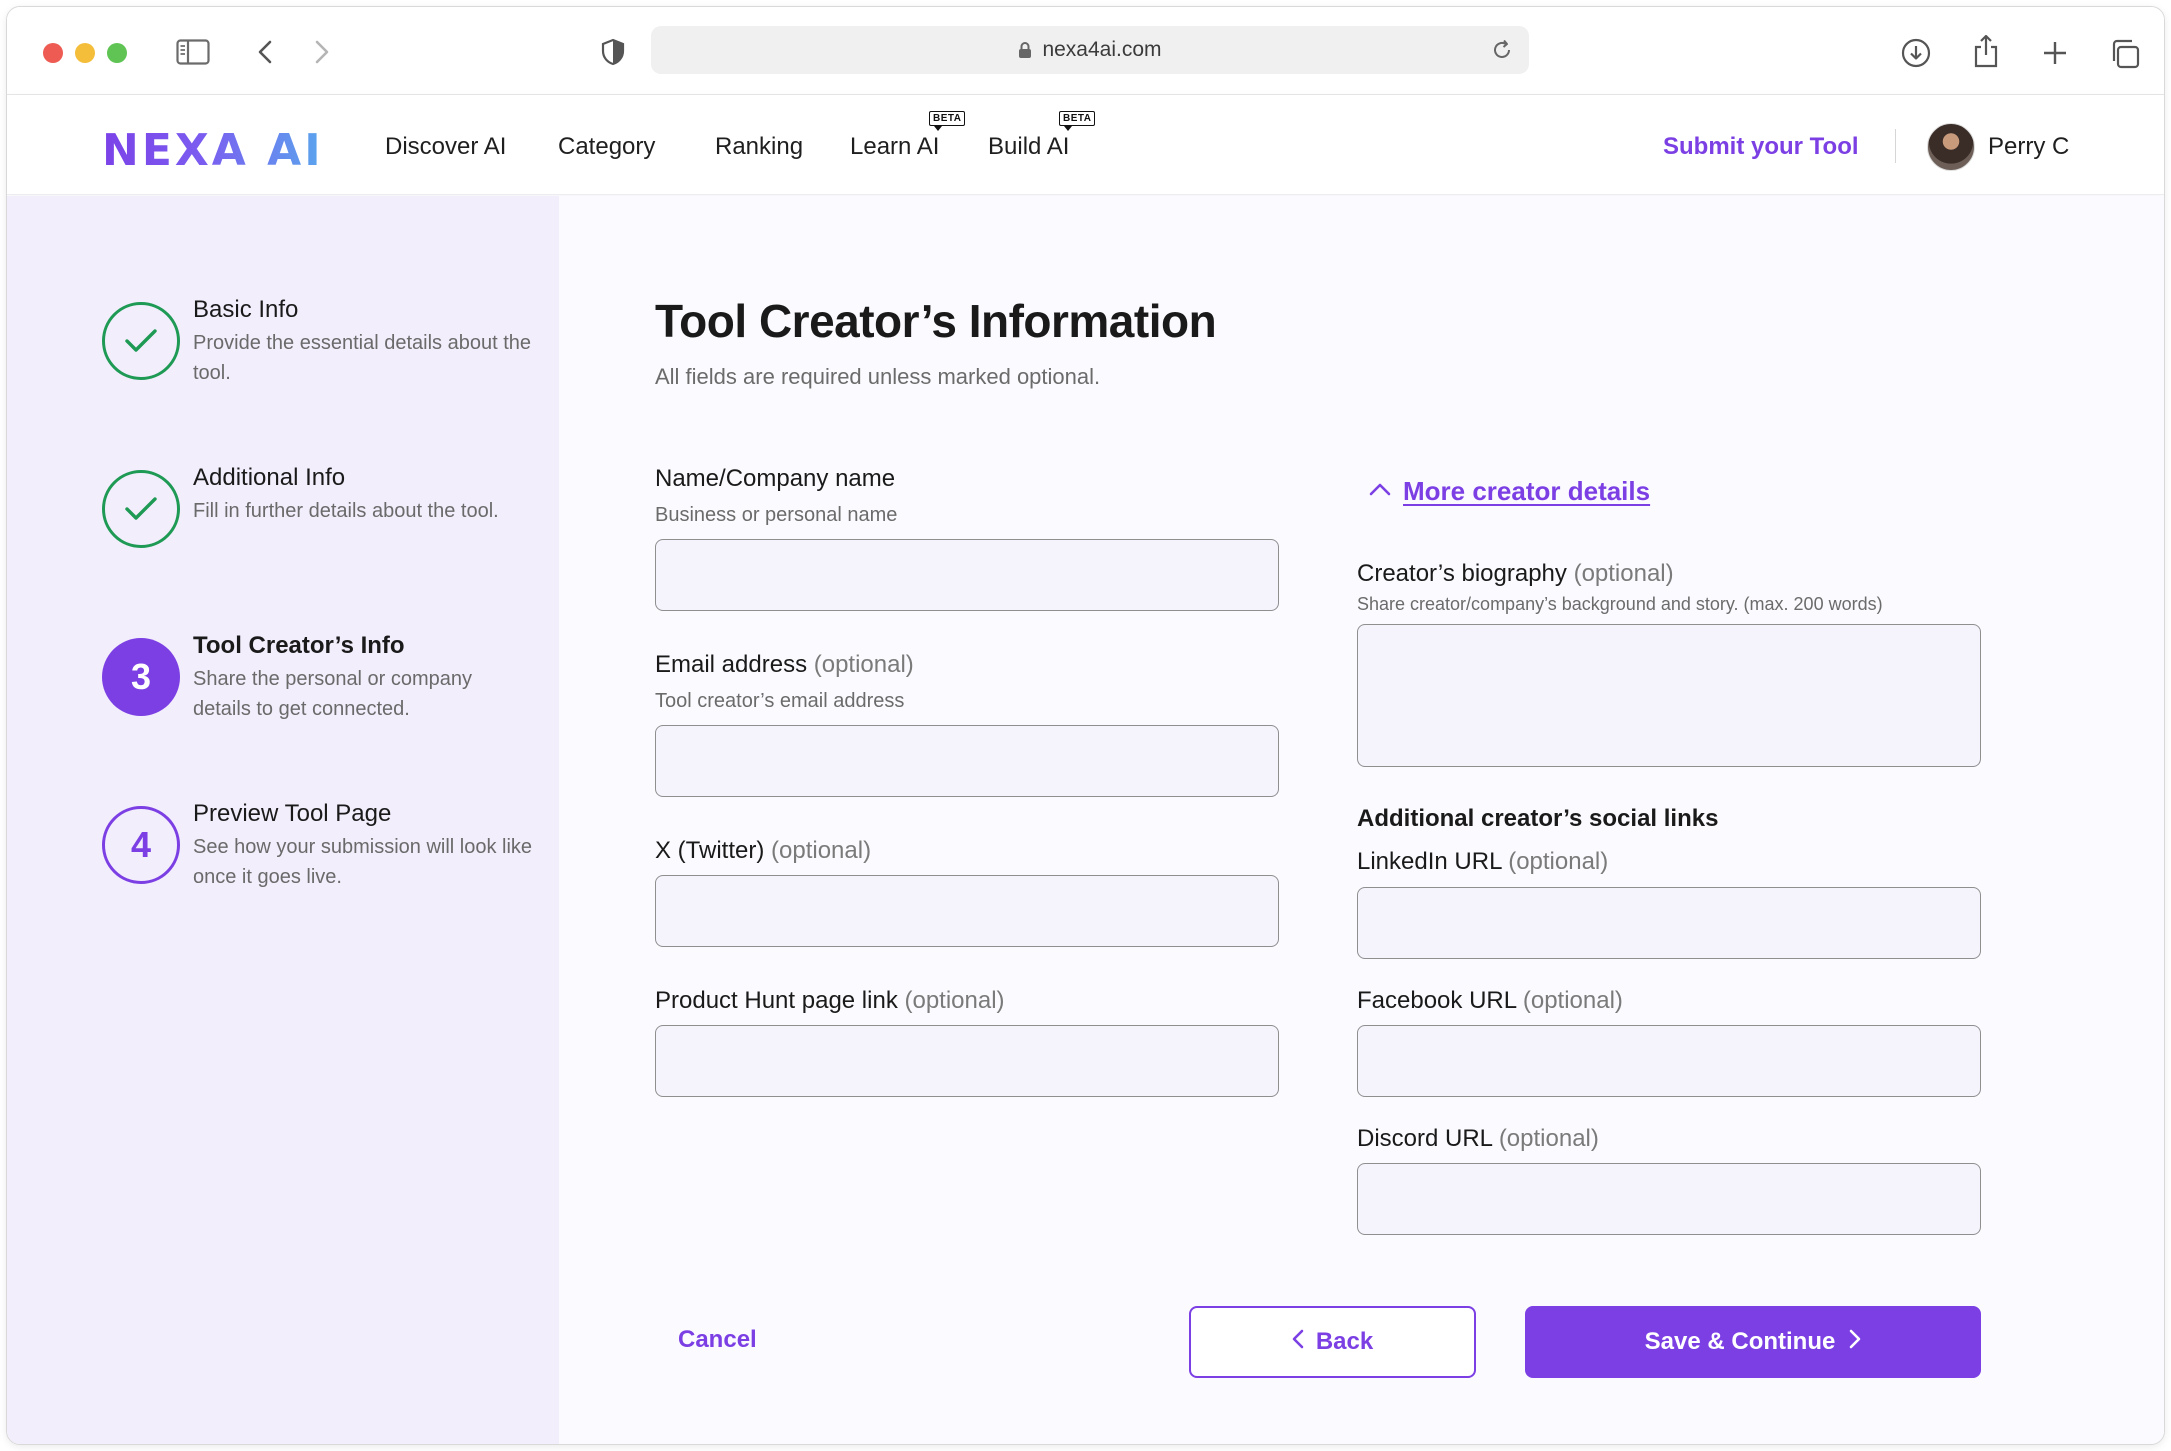 The width and height of the screenshot is (2171, 1451). What do you see at coordinates (1761, 147) in the screenshot?
I see `submit-tool-link: Submit your Tool` at bounding box center [1761, 147].